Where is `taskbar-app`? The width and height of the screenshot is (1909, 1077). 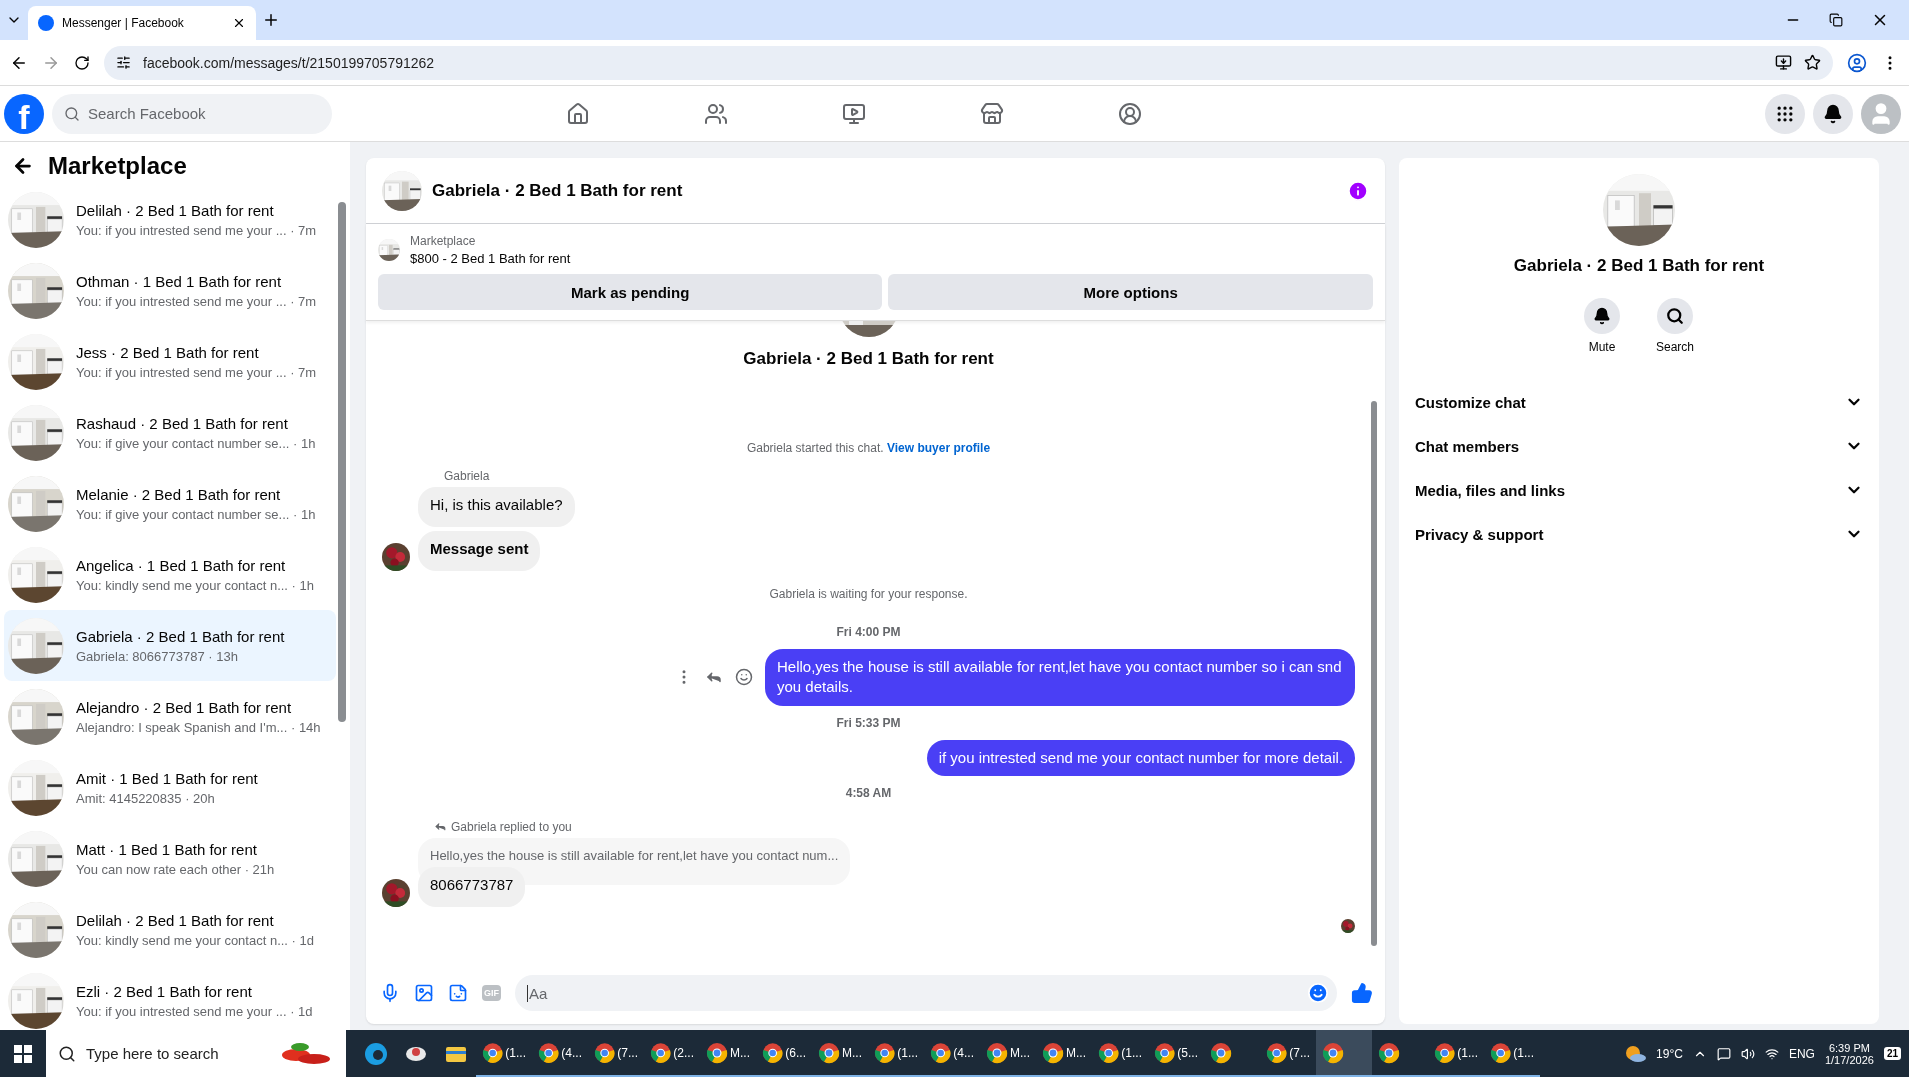 taskbar-app is located at coordinates (1344, 1053).